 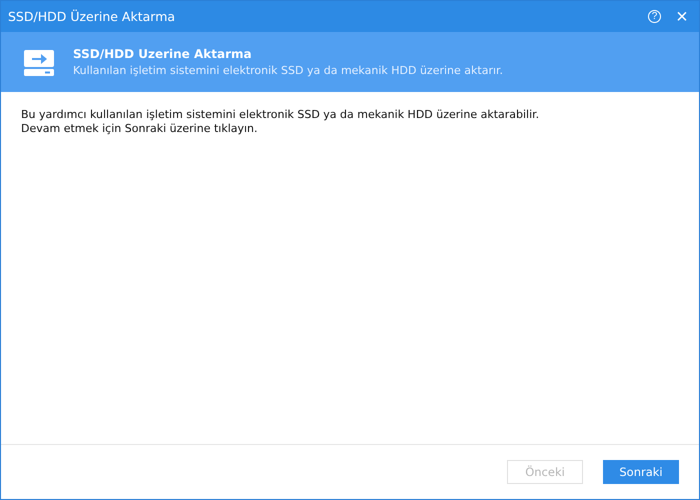 I want to click on window-title: SSD/HDD Üzerine Aktarma, so click(x=92, y=16).